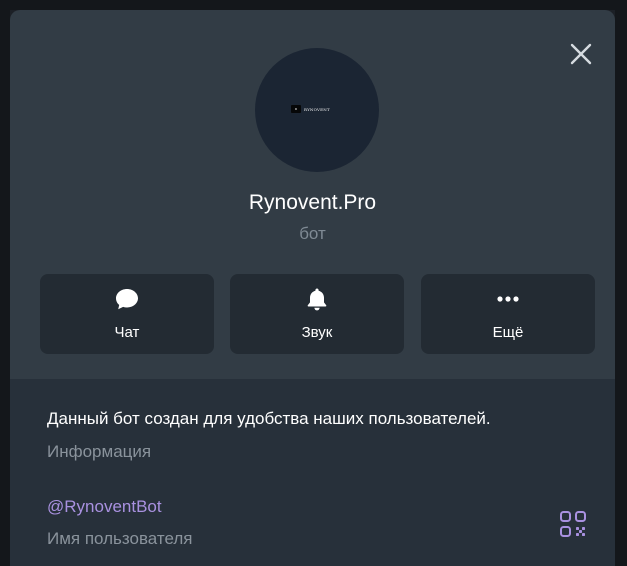 Image resolution: width=627 pixels, height=566 pixels. Describe the element at coordinates (312, 202) in the screenshot. I see `profile-name: Rynovent.Pro` at that location.